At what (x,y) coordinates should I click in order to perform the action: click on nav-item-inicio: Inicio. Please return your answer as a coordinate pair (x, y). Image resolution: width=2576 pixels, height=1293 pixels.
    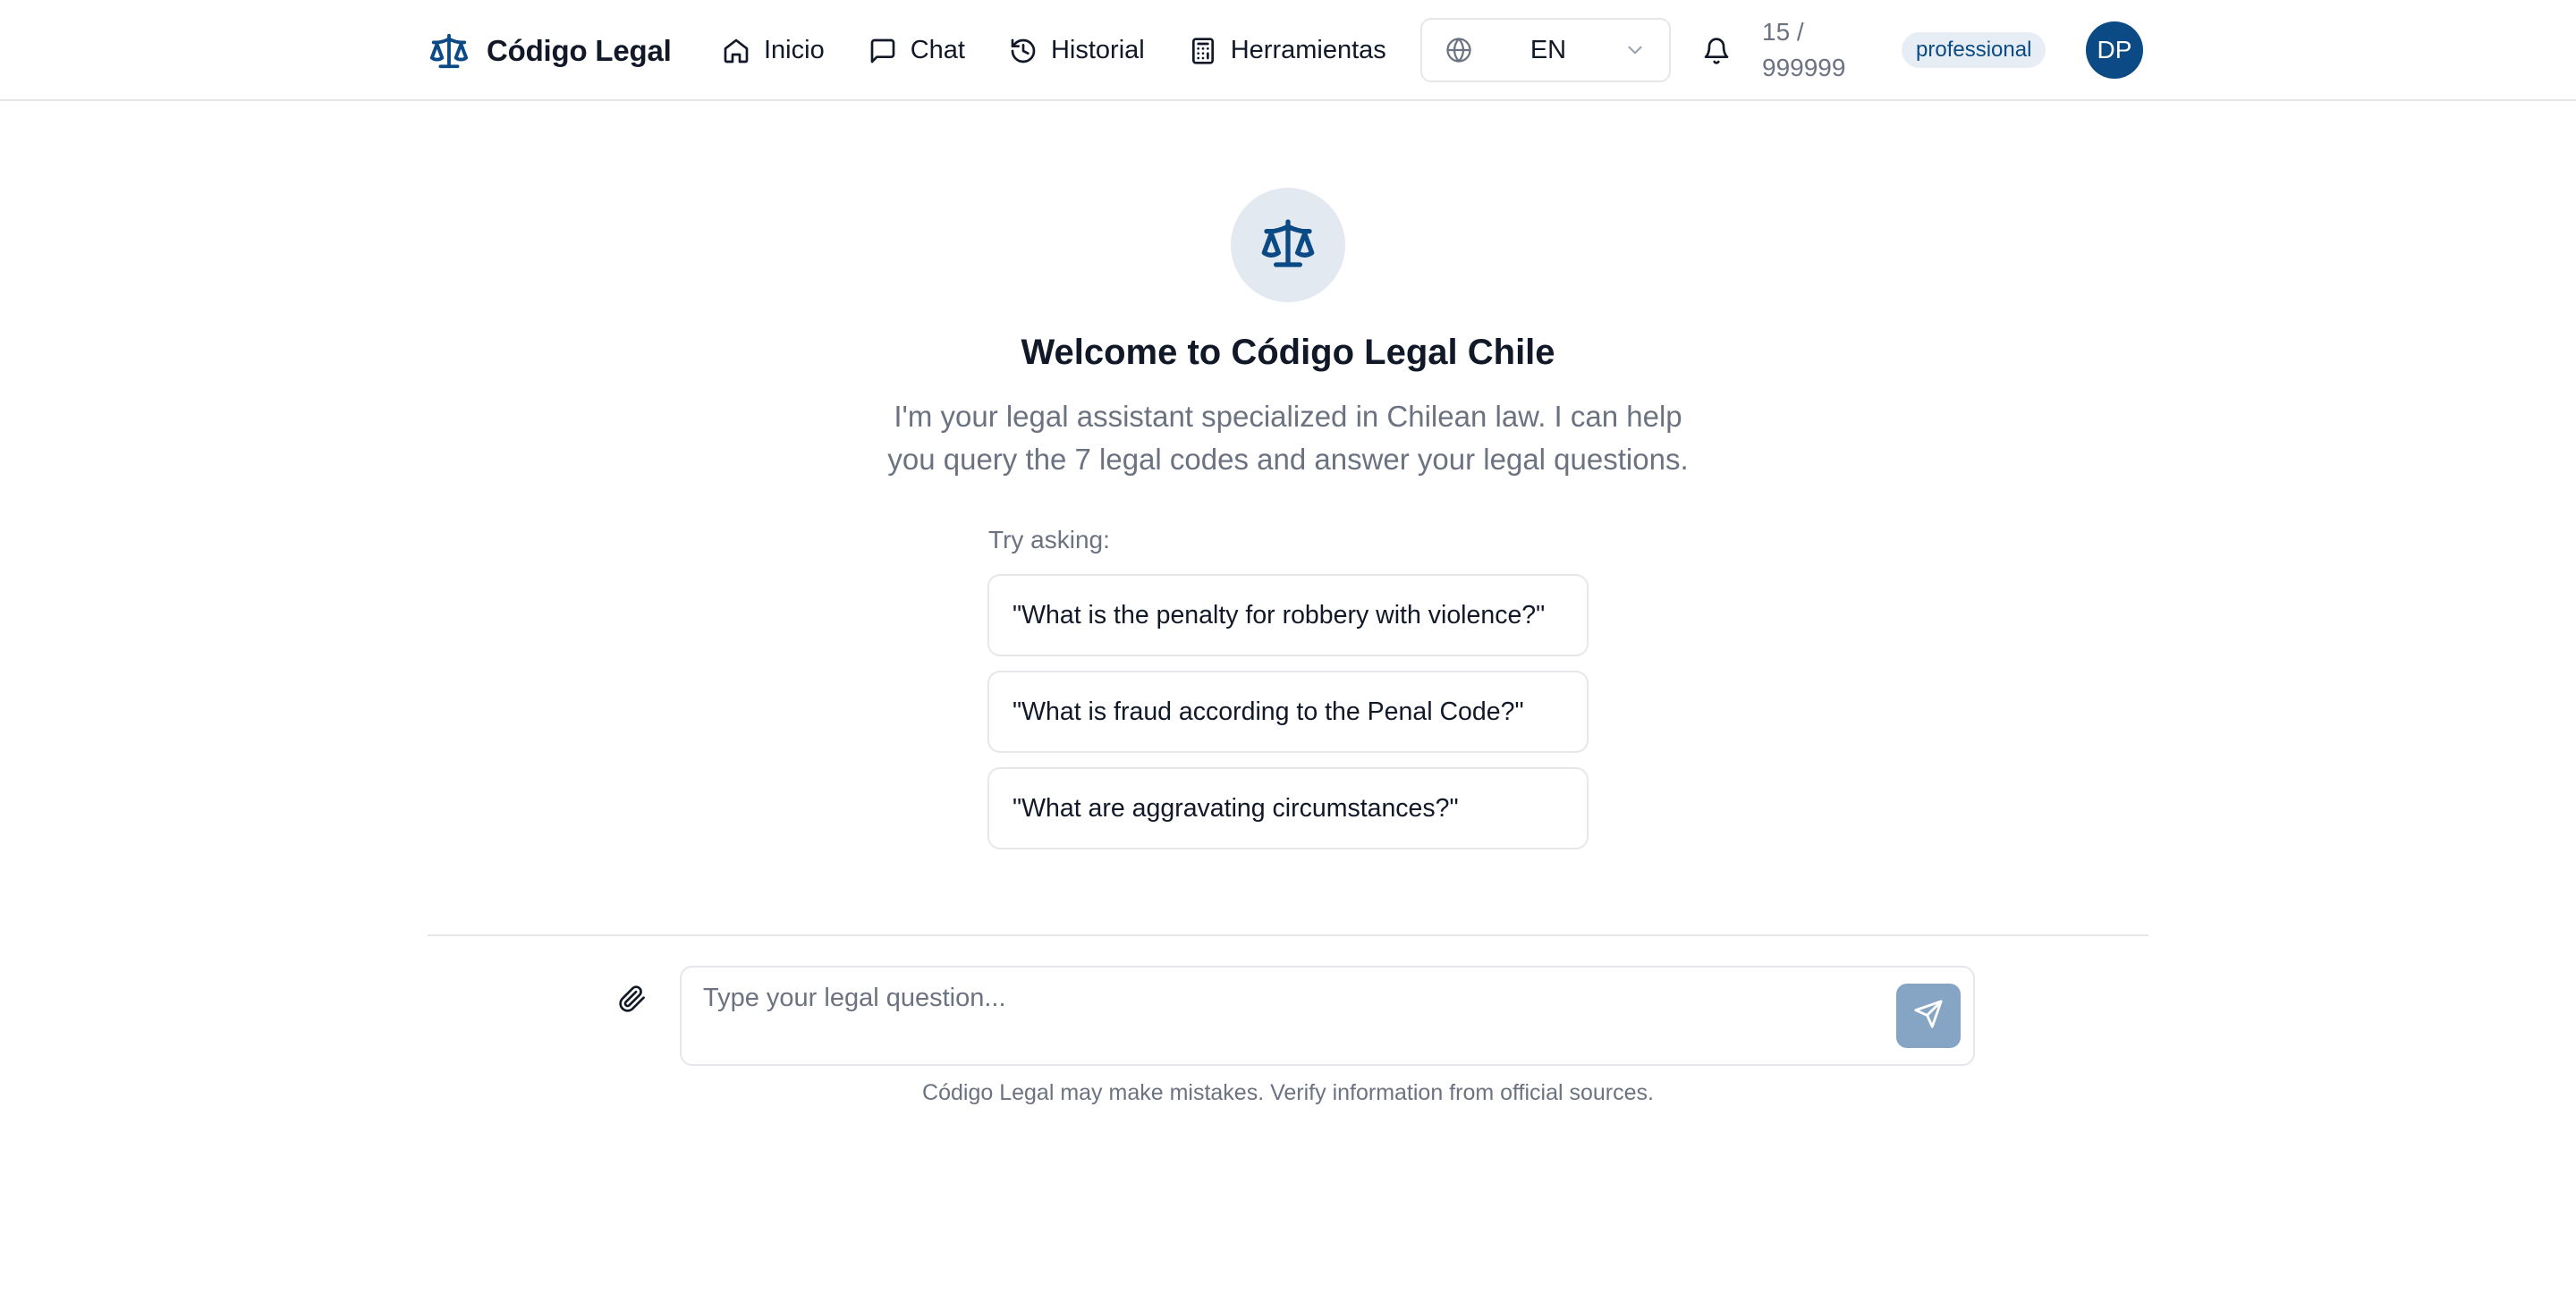
    Looking at the image, I should click on (773, 51).